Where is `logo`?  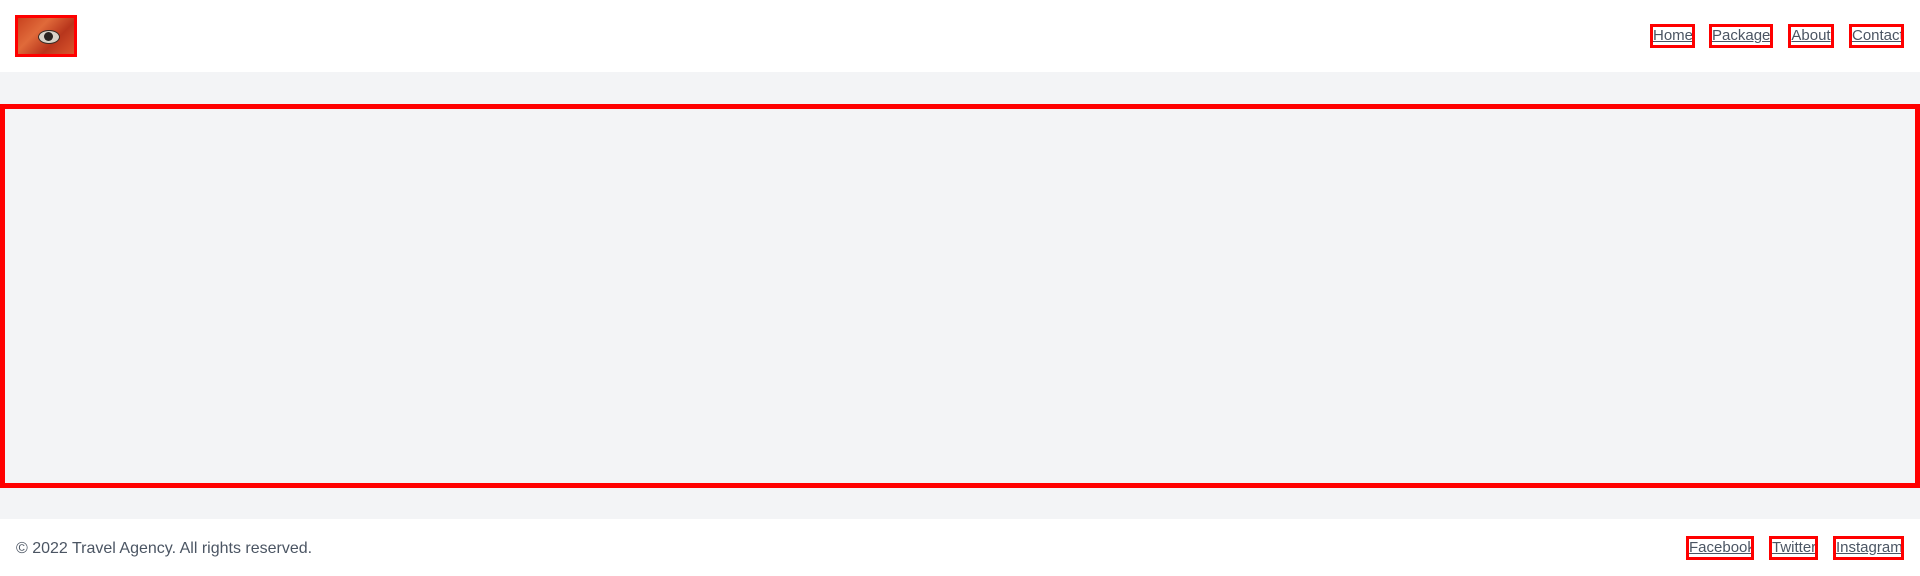 logo is located at coordinates (46, 36).